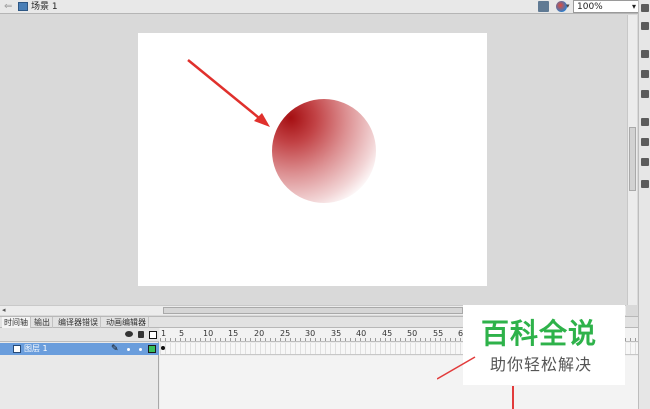 The height and width of the screenshot is (409, 650). What do you see at coordinates (23, 6) in the screenshot?
I see `scene-icon` at bounding box center [23, 6].